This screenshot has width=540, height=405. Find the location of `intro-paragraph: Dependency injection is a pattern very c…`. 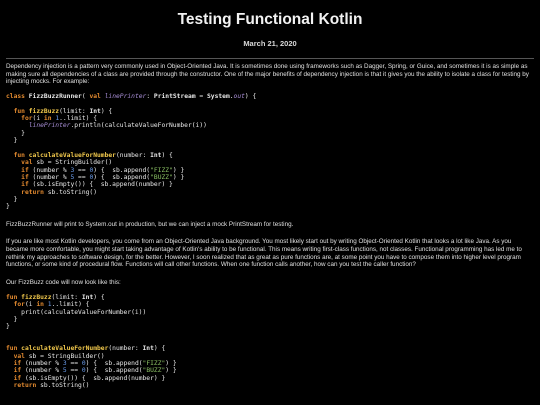

intro-paragraph: Dependency injection is a pattern very c… is located at coordinates (267, 74).